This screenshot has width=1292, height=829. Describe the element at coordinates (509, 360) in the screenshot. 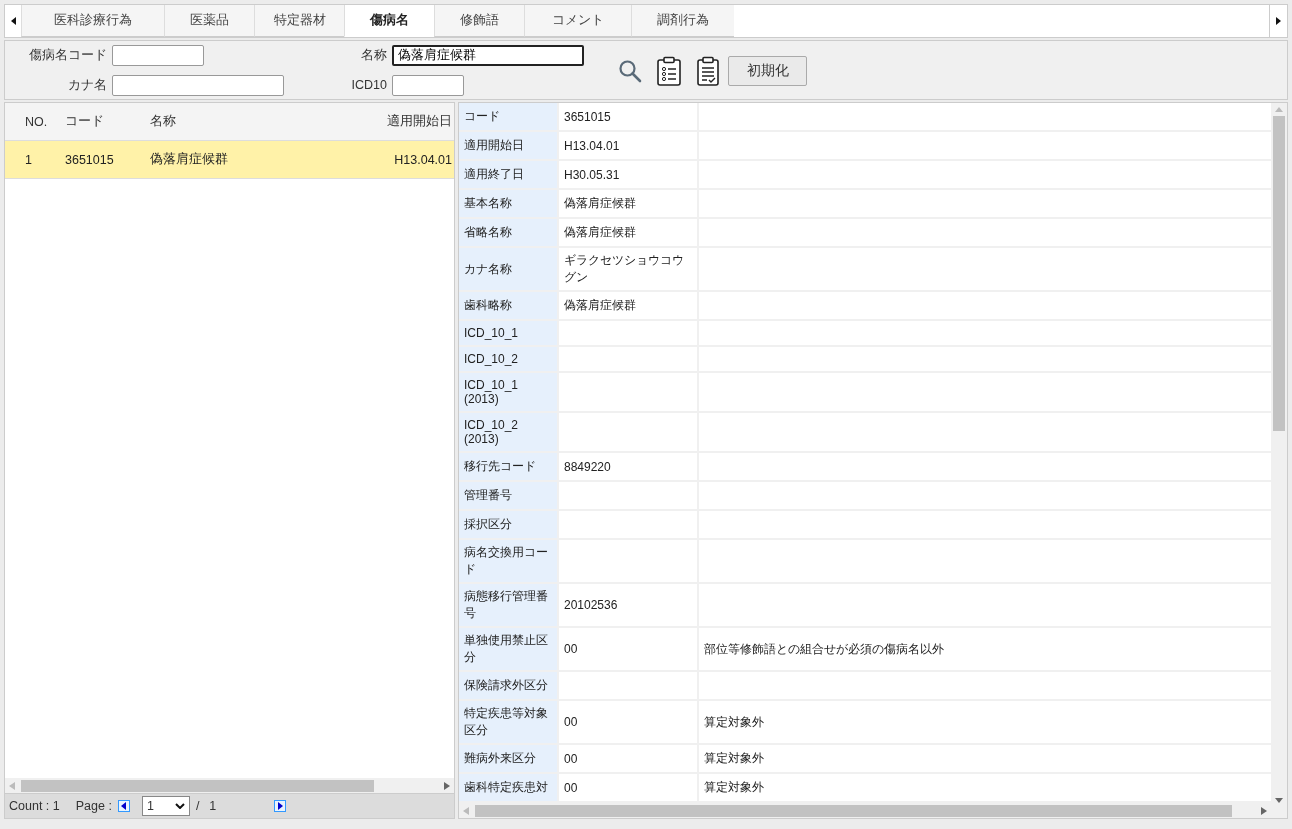

I see `field-label: ICD_10_2` at that location.